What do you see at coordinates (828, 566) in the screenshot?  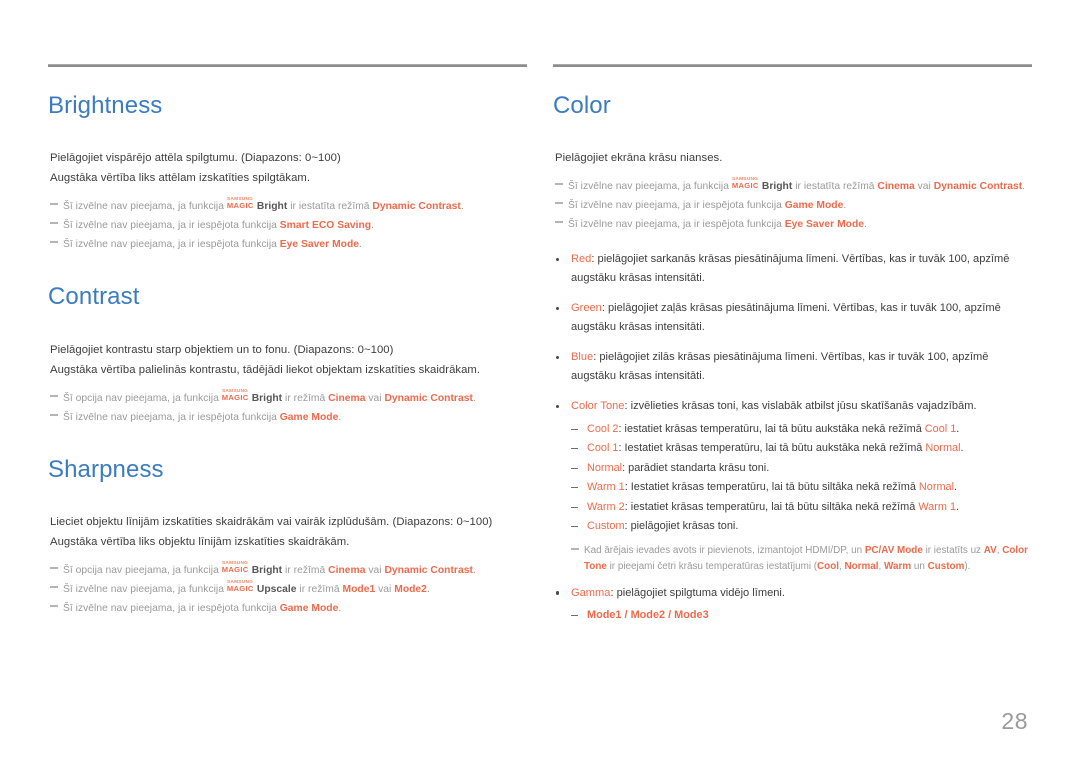 I see `highlight-cool: Cool` at bounding box center [828, 566].